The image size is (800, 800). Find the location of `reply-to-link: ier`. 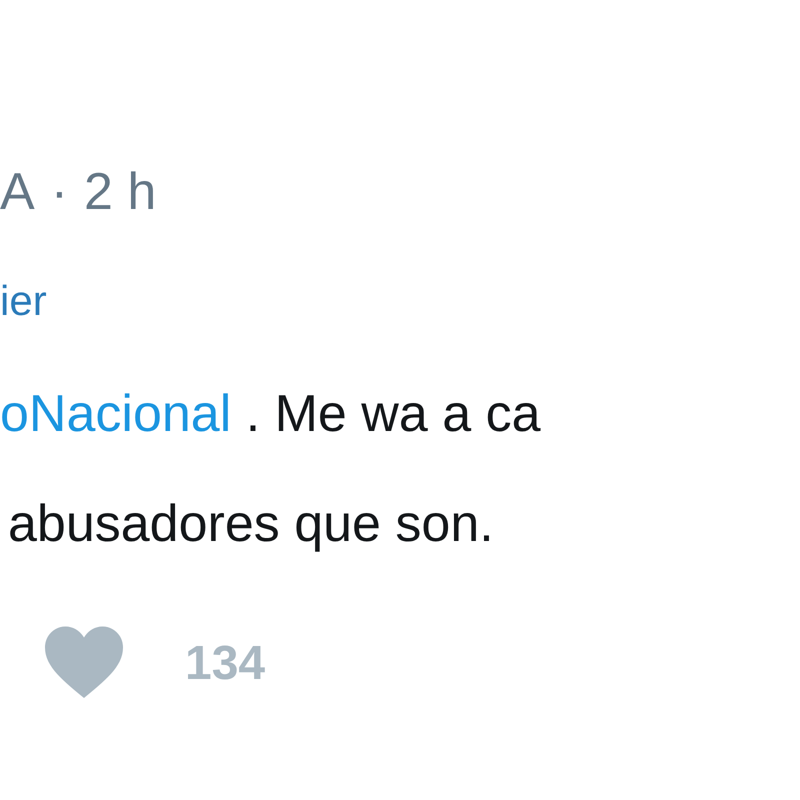

reply-to-link: ier is located at coordinates (23, 301).